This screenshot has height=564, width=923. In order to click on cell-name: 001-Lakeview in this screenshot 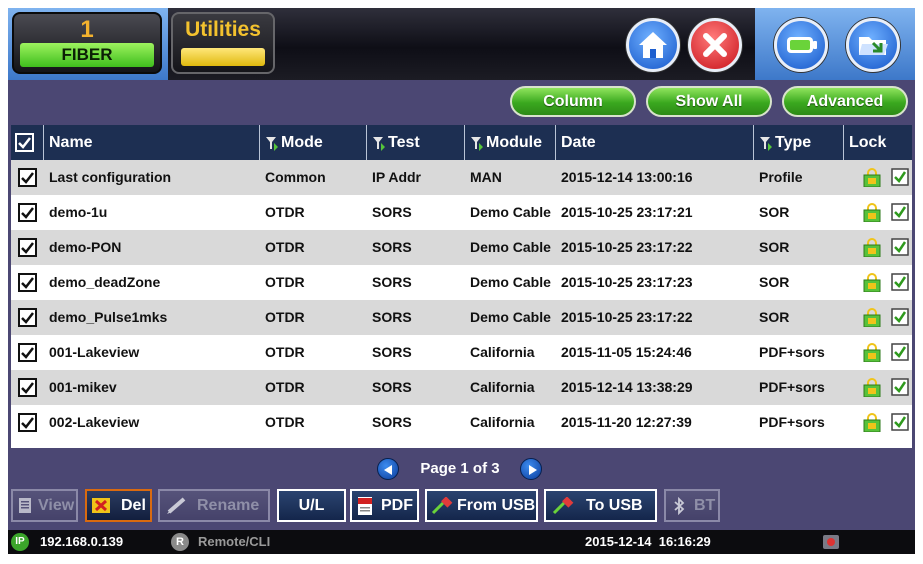, I will do `click(94, 352)`.